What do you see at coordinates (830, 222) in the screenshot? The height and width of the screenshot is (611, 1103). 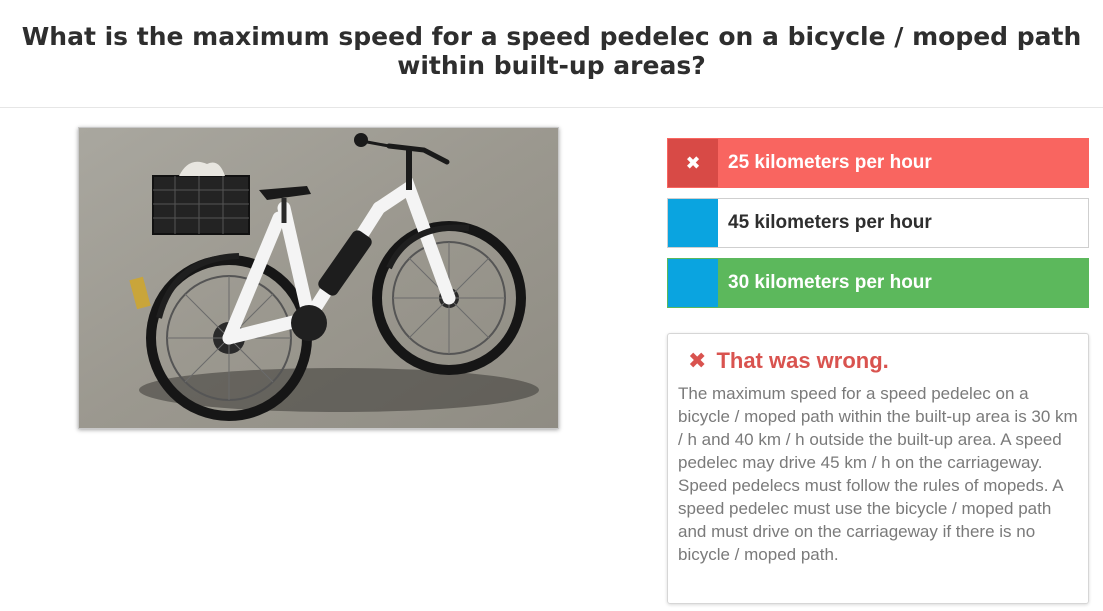 I see `answer-label: 45 kilometers per hour` at bounding box center [830, 222].